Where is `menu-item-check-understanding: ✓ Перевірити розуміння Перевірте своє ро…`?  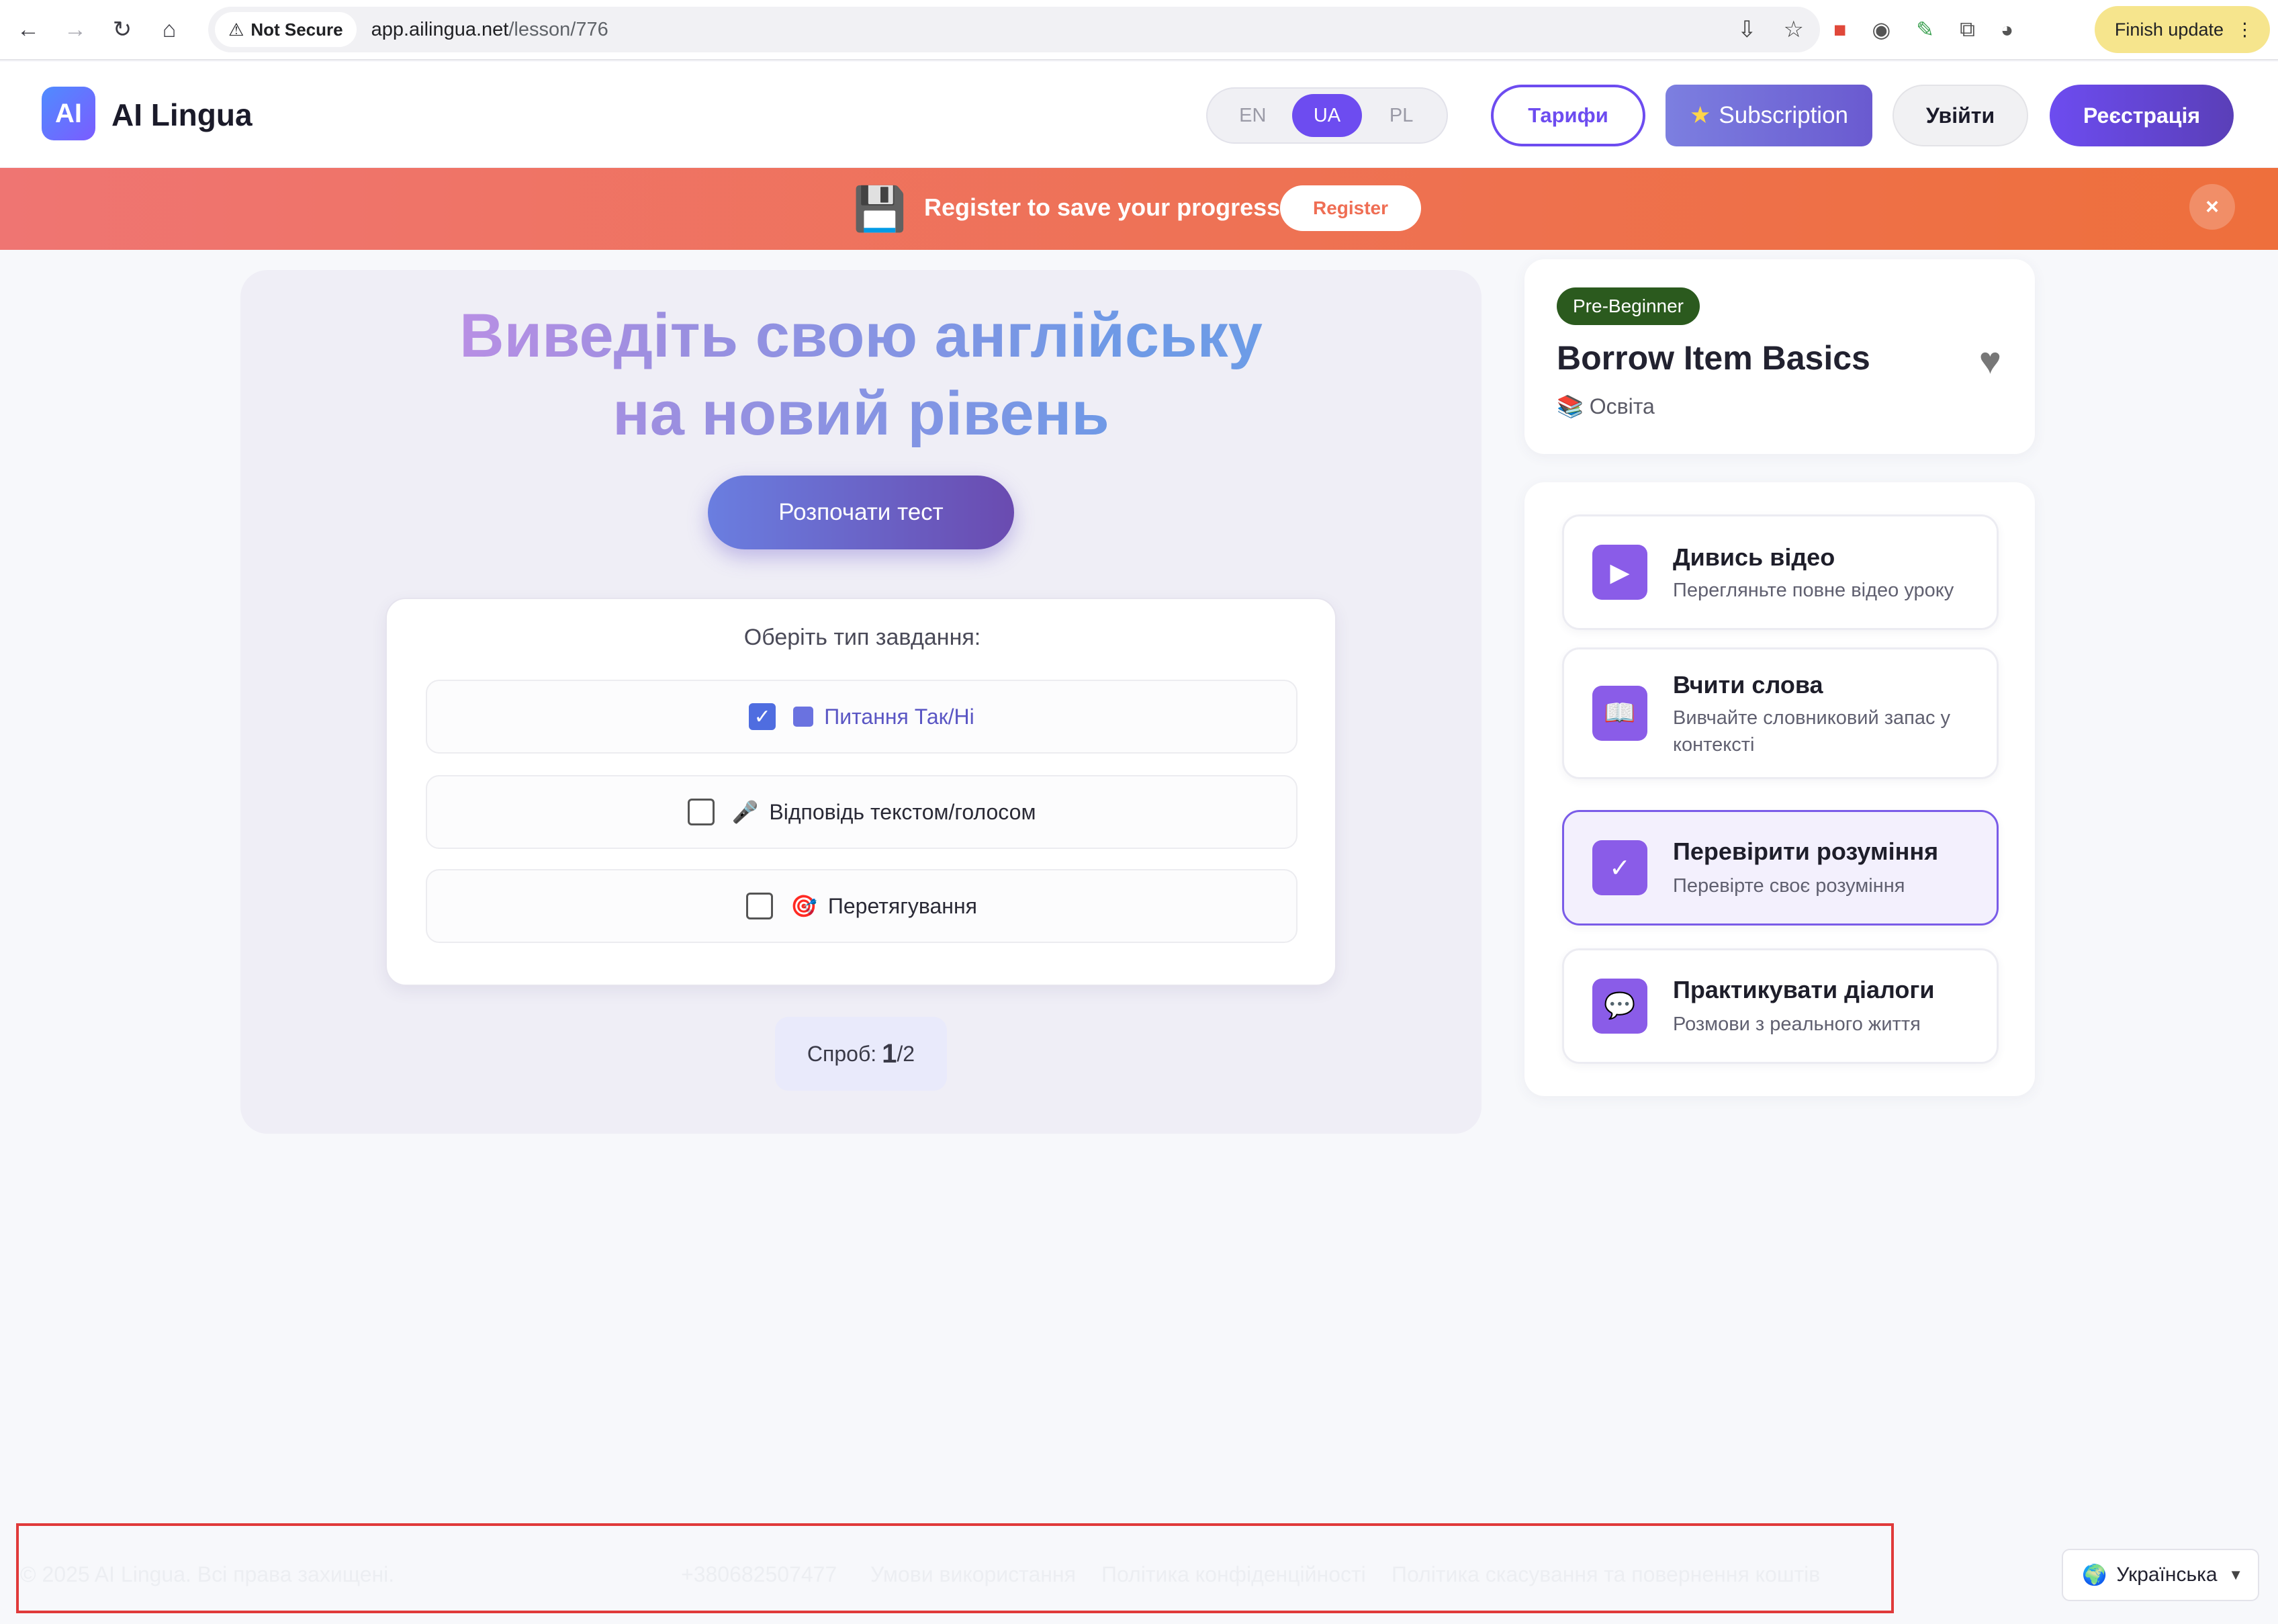 menu-item-check-understanding: ✓ Перевірити розуміння Перевірте своє ро… is located at coordinates (1780, 868).